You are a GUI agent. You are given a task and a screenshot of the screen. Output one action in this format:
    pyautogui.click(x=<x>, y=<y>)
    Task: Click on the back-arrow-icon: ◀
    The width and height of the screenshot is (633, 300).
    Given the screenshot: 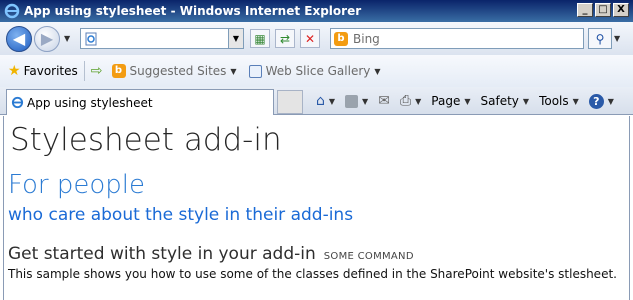 What is the action you would take?
    pyautogui.click(x=19, y=38)
    